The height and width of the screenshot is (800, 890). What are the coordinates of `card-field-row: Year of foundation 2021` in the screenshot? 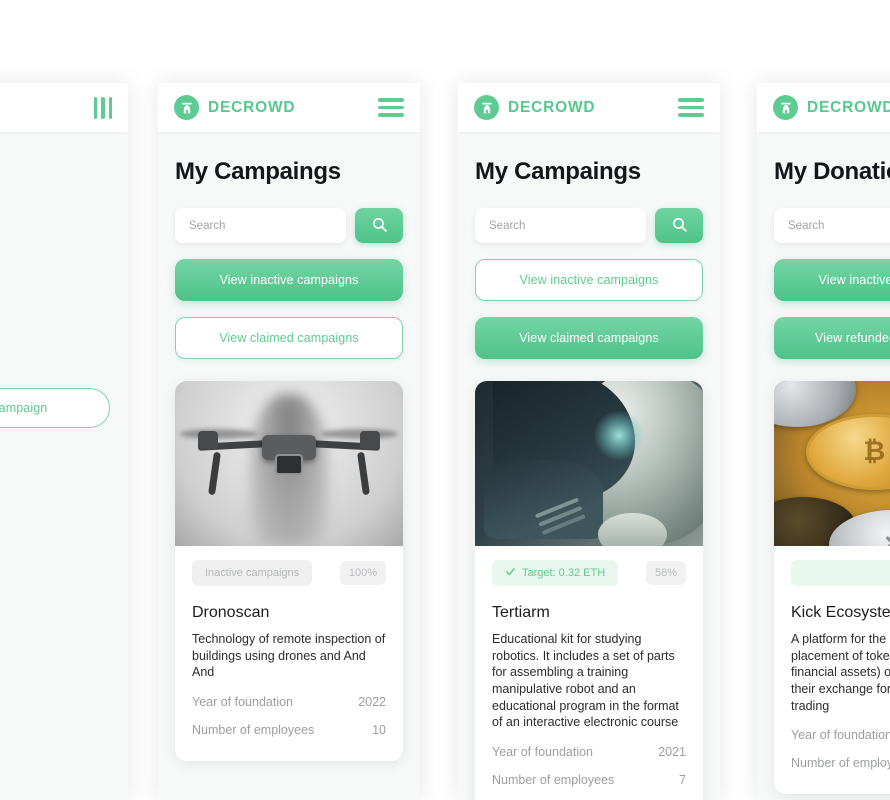 It's located at (589, 752).